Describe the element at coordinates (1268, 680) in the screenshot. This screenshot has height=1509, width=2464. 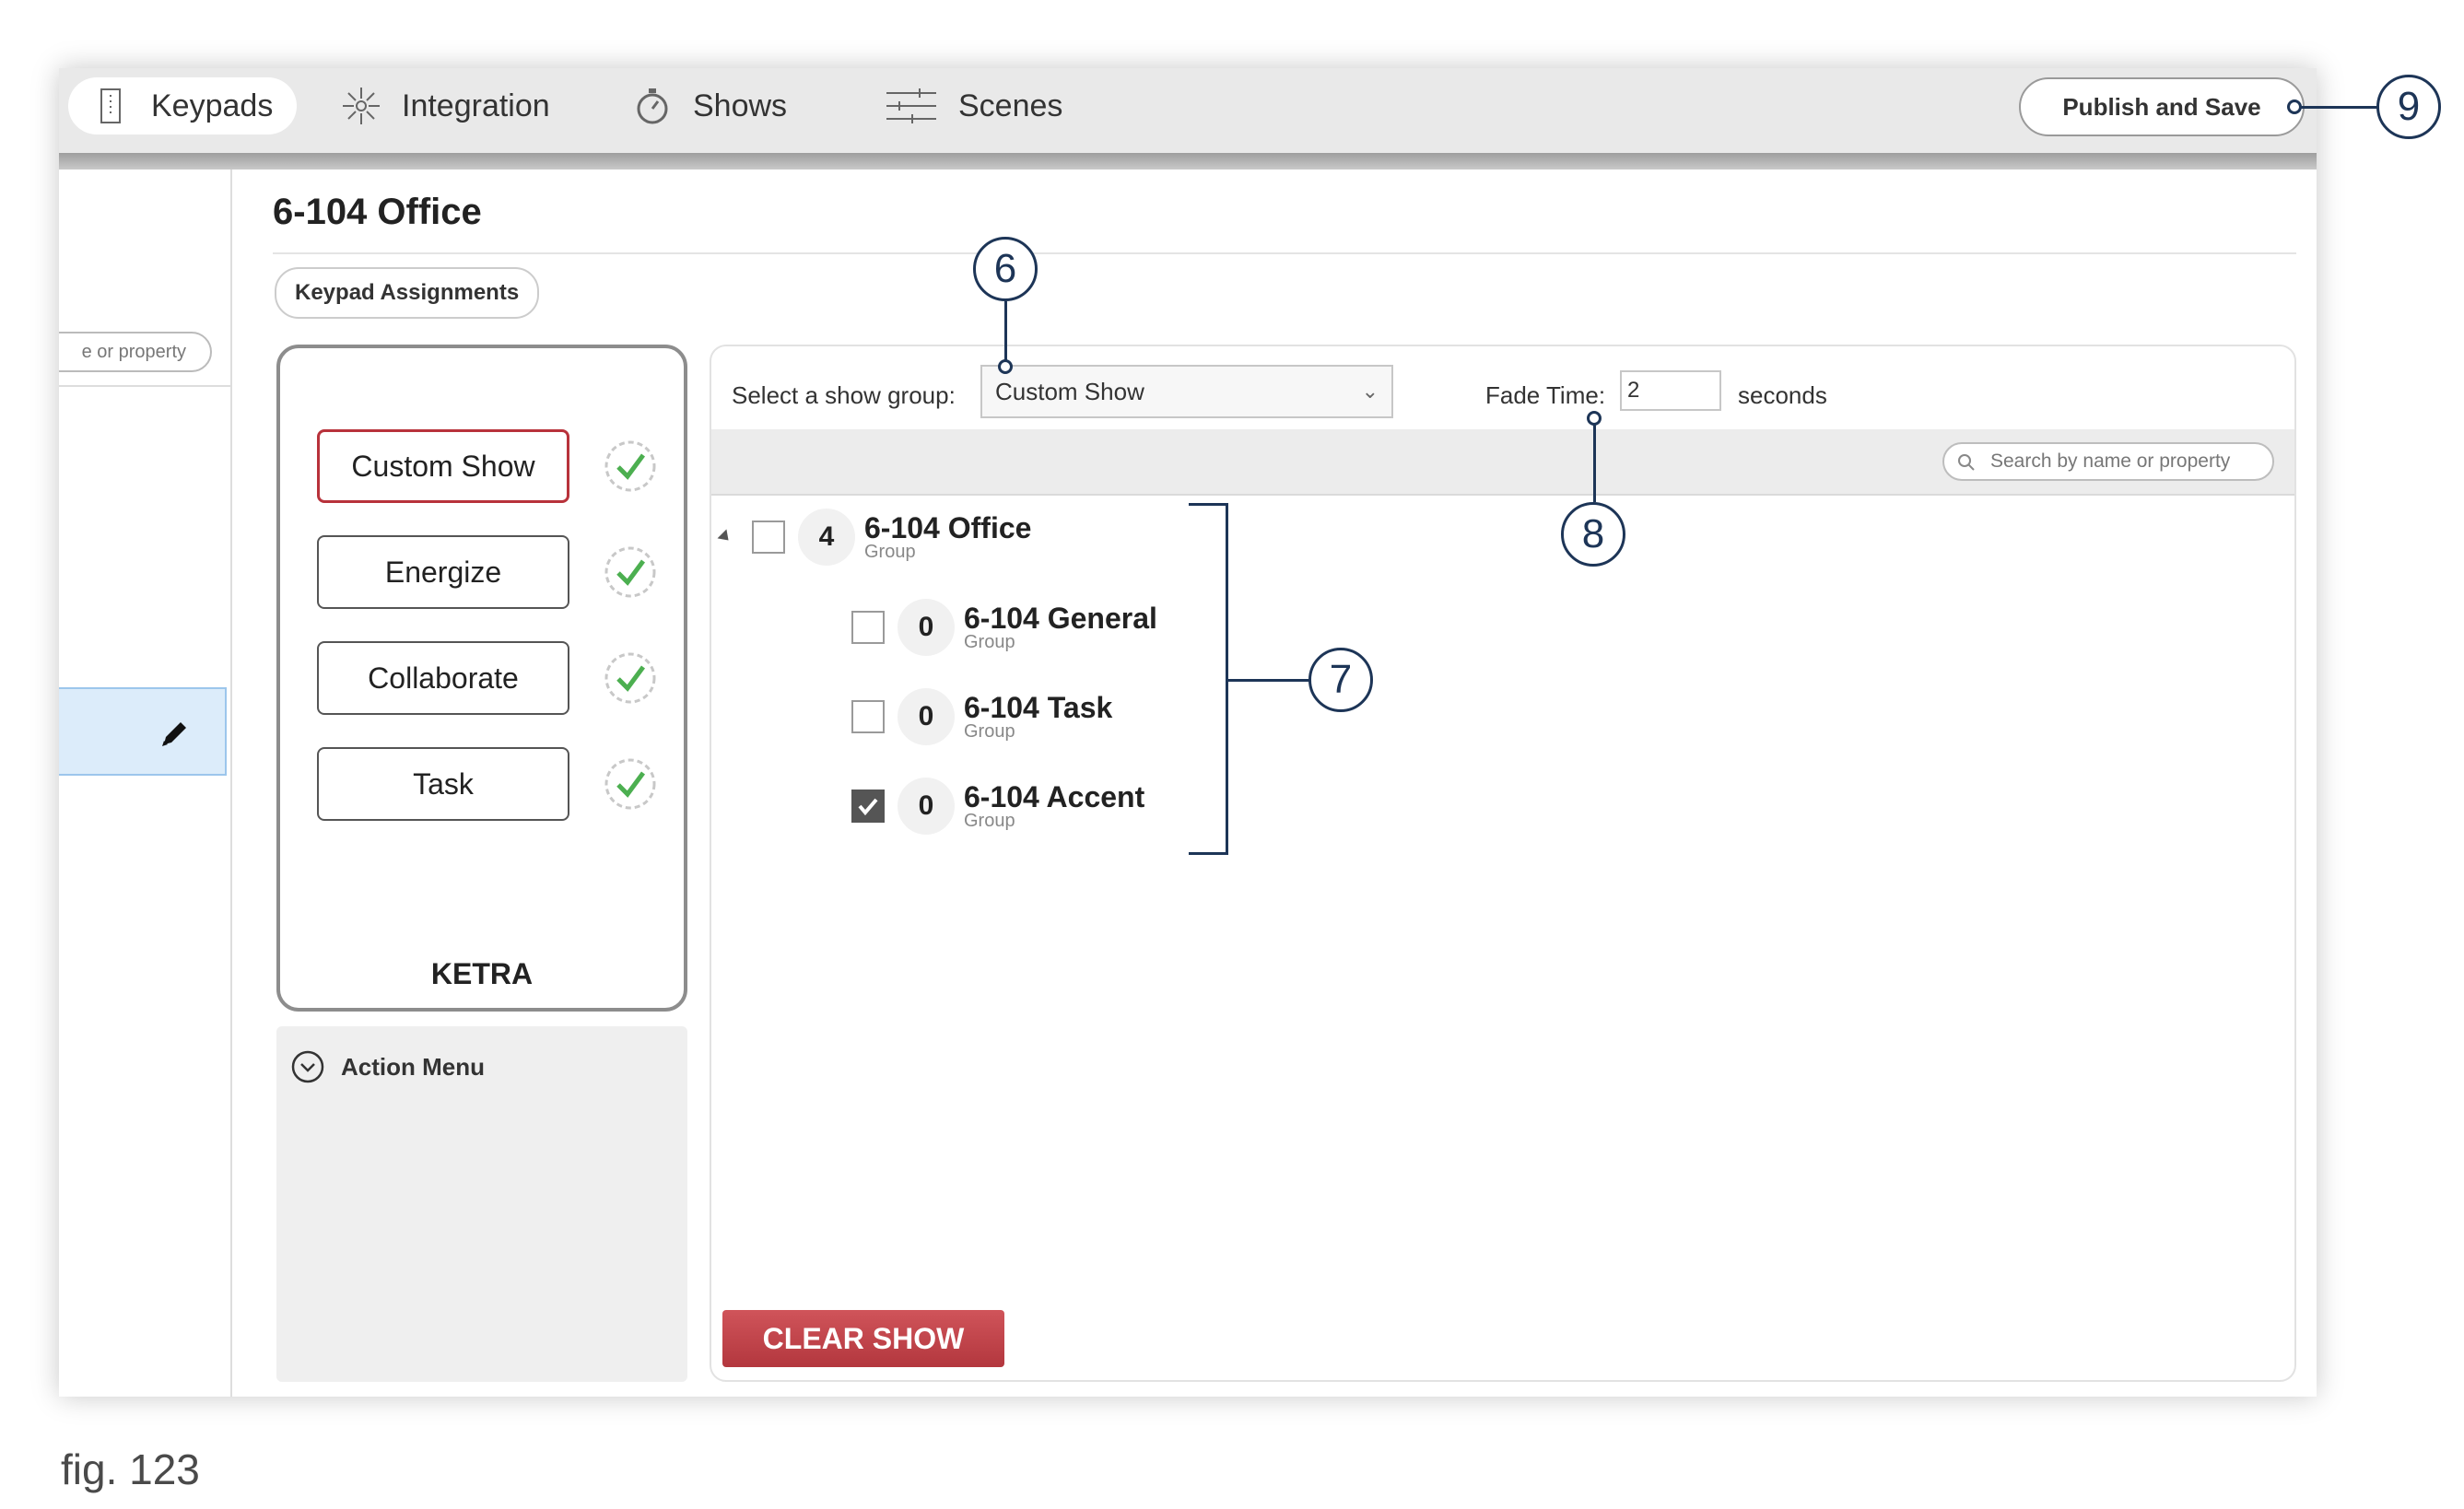
I see `callout-7-leader` at that location.